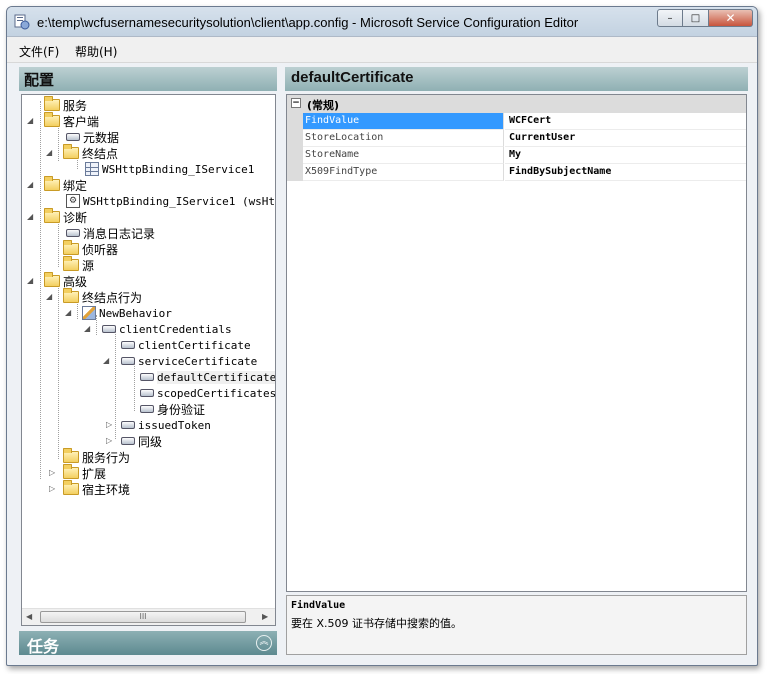  I want to click on config-pane-header: 配置, so click(148, 79).